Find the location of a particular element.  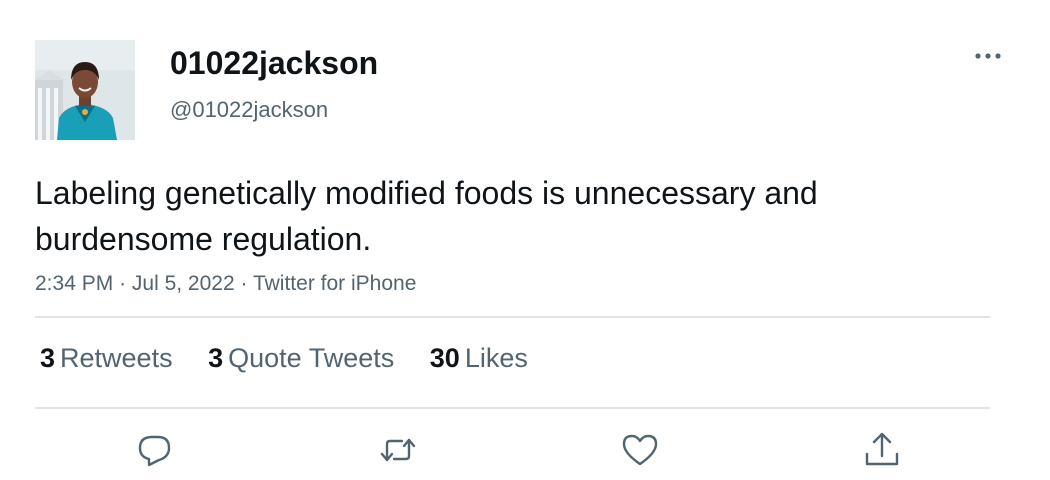

likes-stat: 30 Likes is located at coordinates (479, 358).